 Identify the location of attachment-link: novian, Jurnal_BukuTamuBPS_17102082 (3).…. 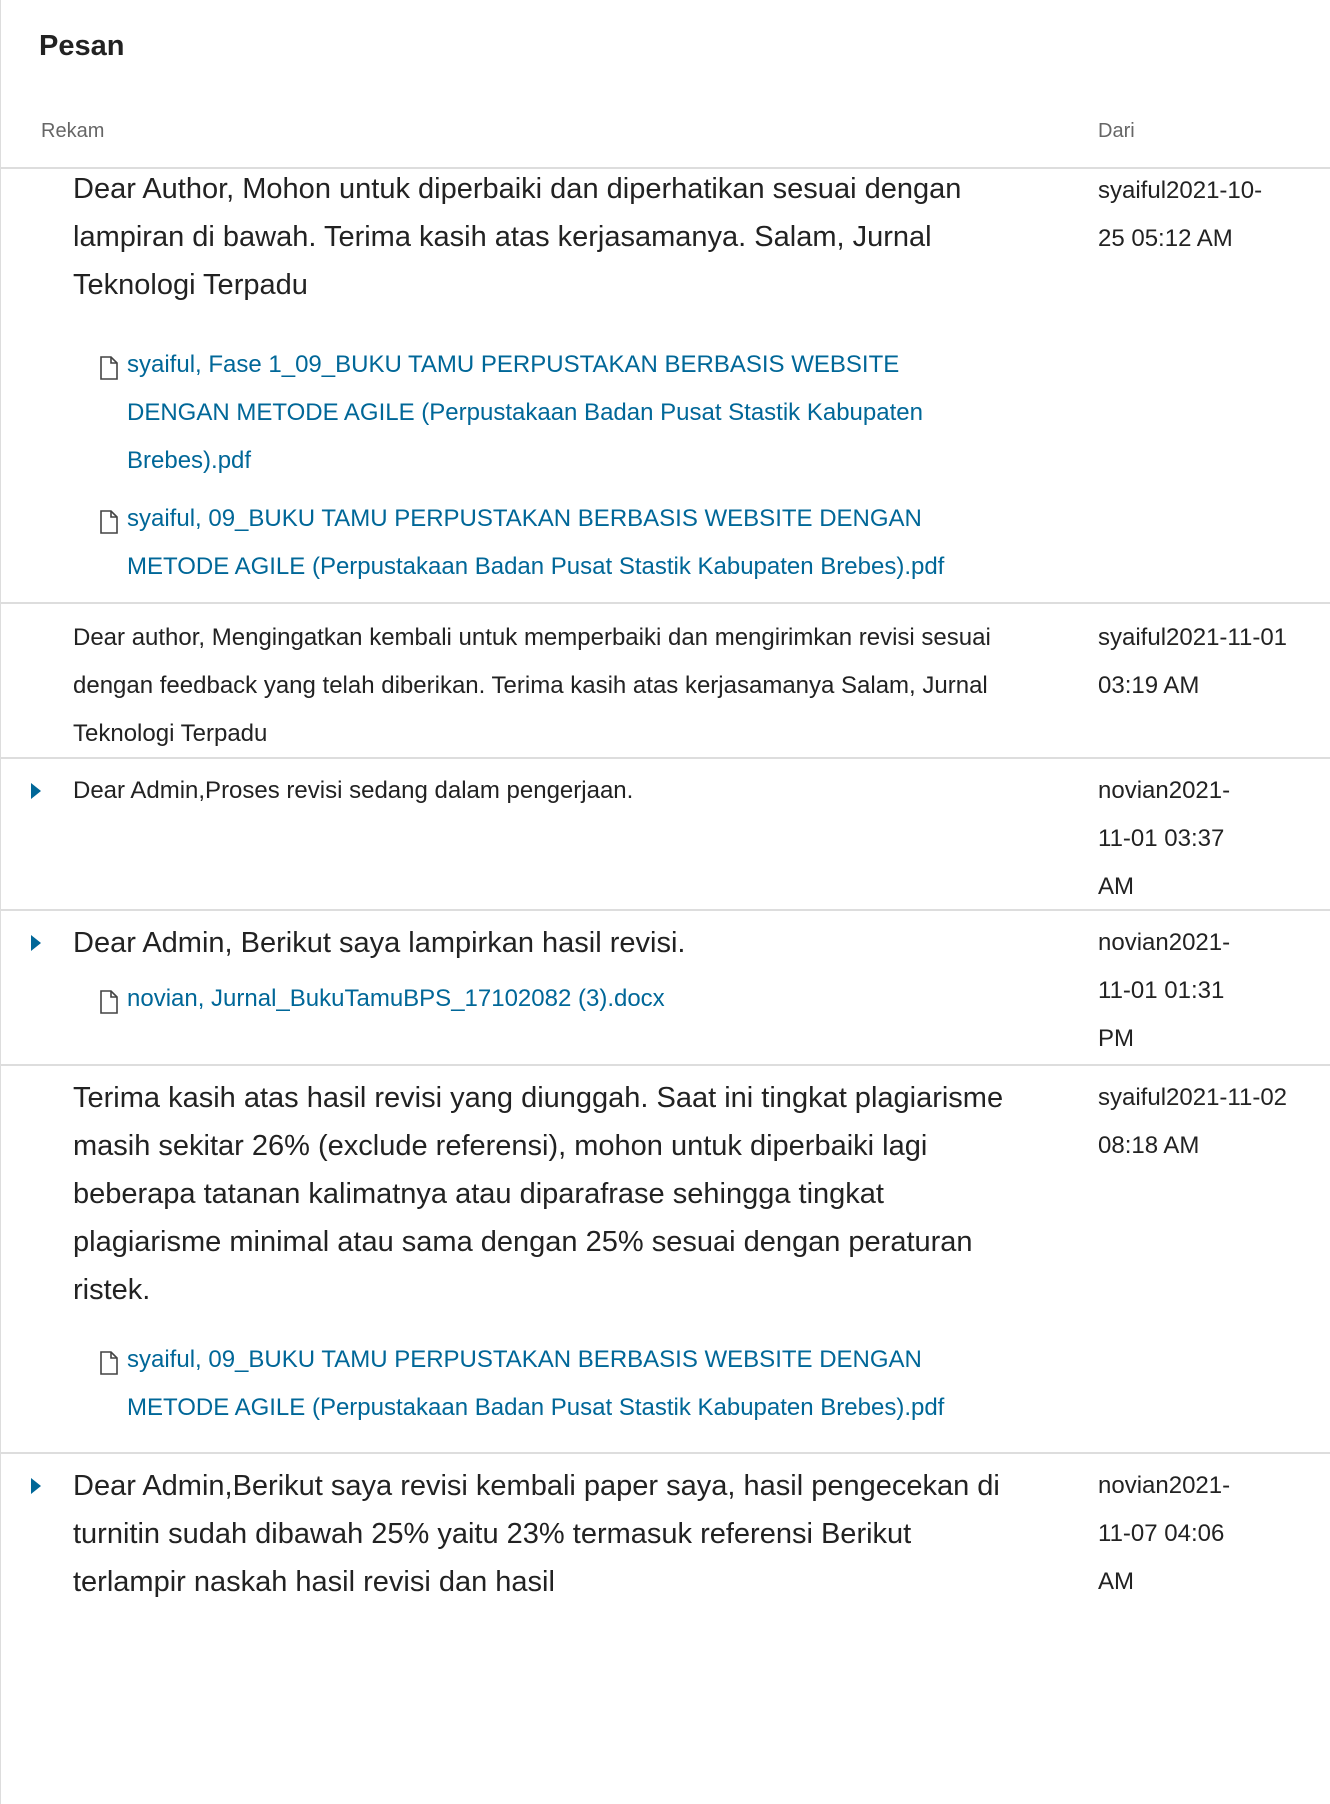
(547, 1003).